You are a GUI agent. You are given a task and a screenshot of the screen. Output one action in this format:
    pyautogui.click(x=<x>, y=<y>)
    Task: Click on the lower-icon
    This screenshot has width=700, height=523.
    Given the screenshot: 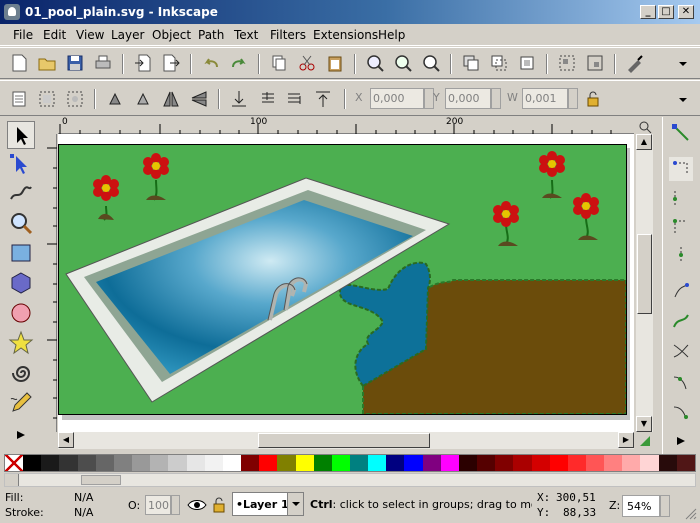 What is the action you would take?
    pyautogui.click(x=267, y=99)
    